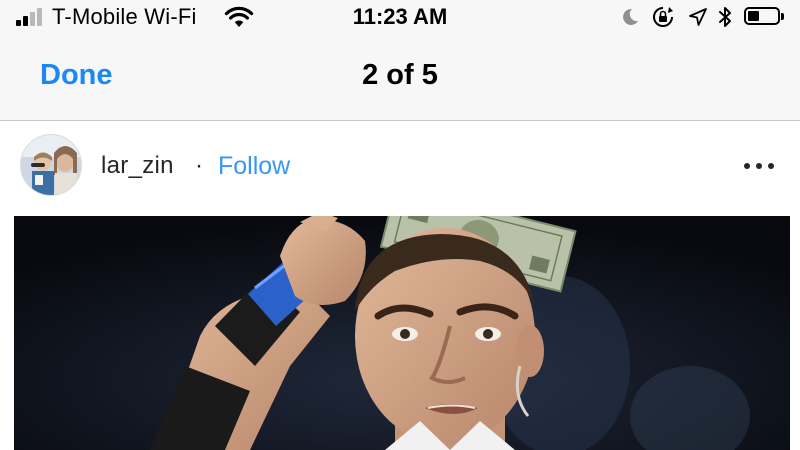 The image size is (800, 450). What do you see at coordinates (137, 166) in the screenshot?
I see `username-link: lar_zin` at bounding box center [137, 166].